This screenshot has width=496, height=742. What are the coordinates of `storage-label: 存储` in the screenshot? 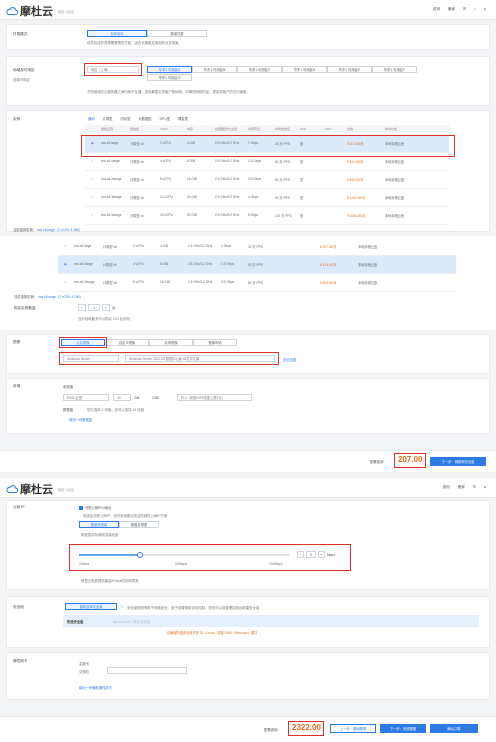 It's located at (17, 386).